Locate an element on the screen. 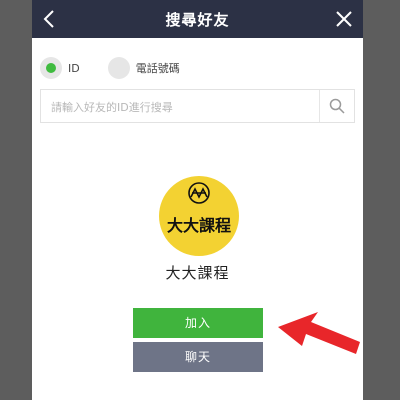 This screenshot has width=400, height=400. chat-button: 聊天 is located at coordinates (198, 357).